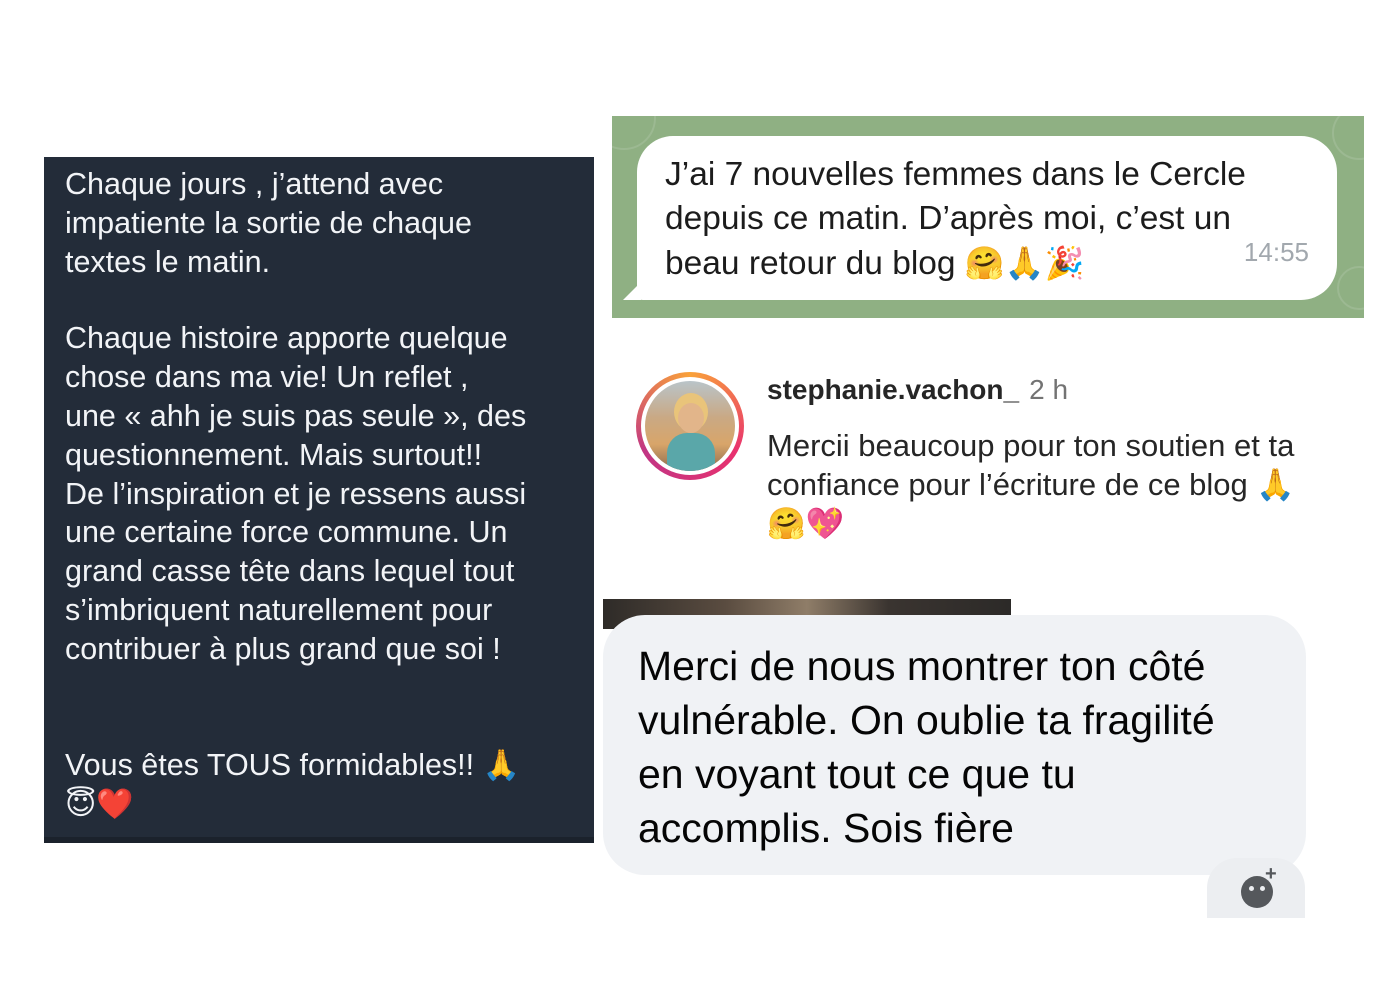 The width and height of the screenshot is (1400, 1000). I want to click on avatar-head, so click(691, 418).